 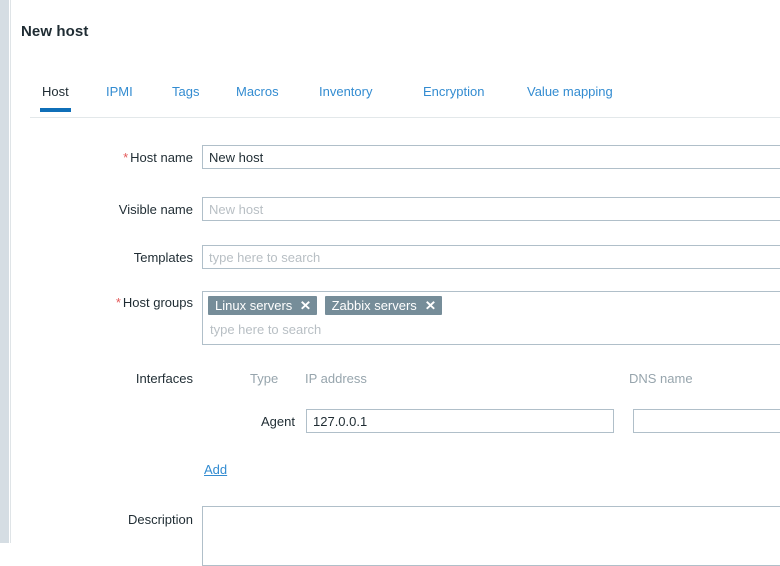 I want to click on description-label: Description, so click(x=160, y=519).